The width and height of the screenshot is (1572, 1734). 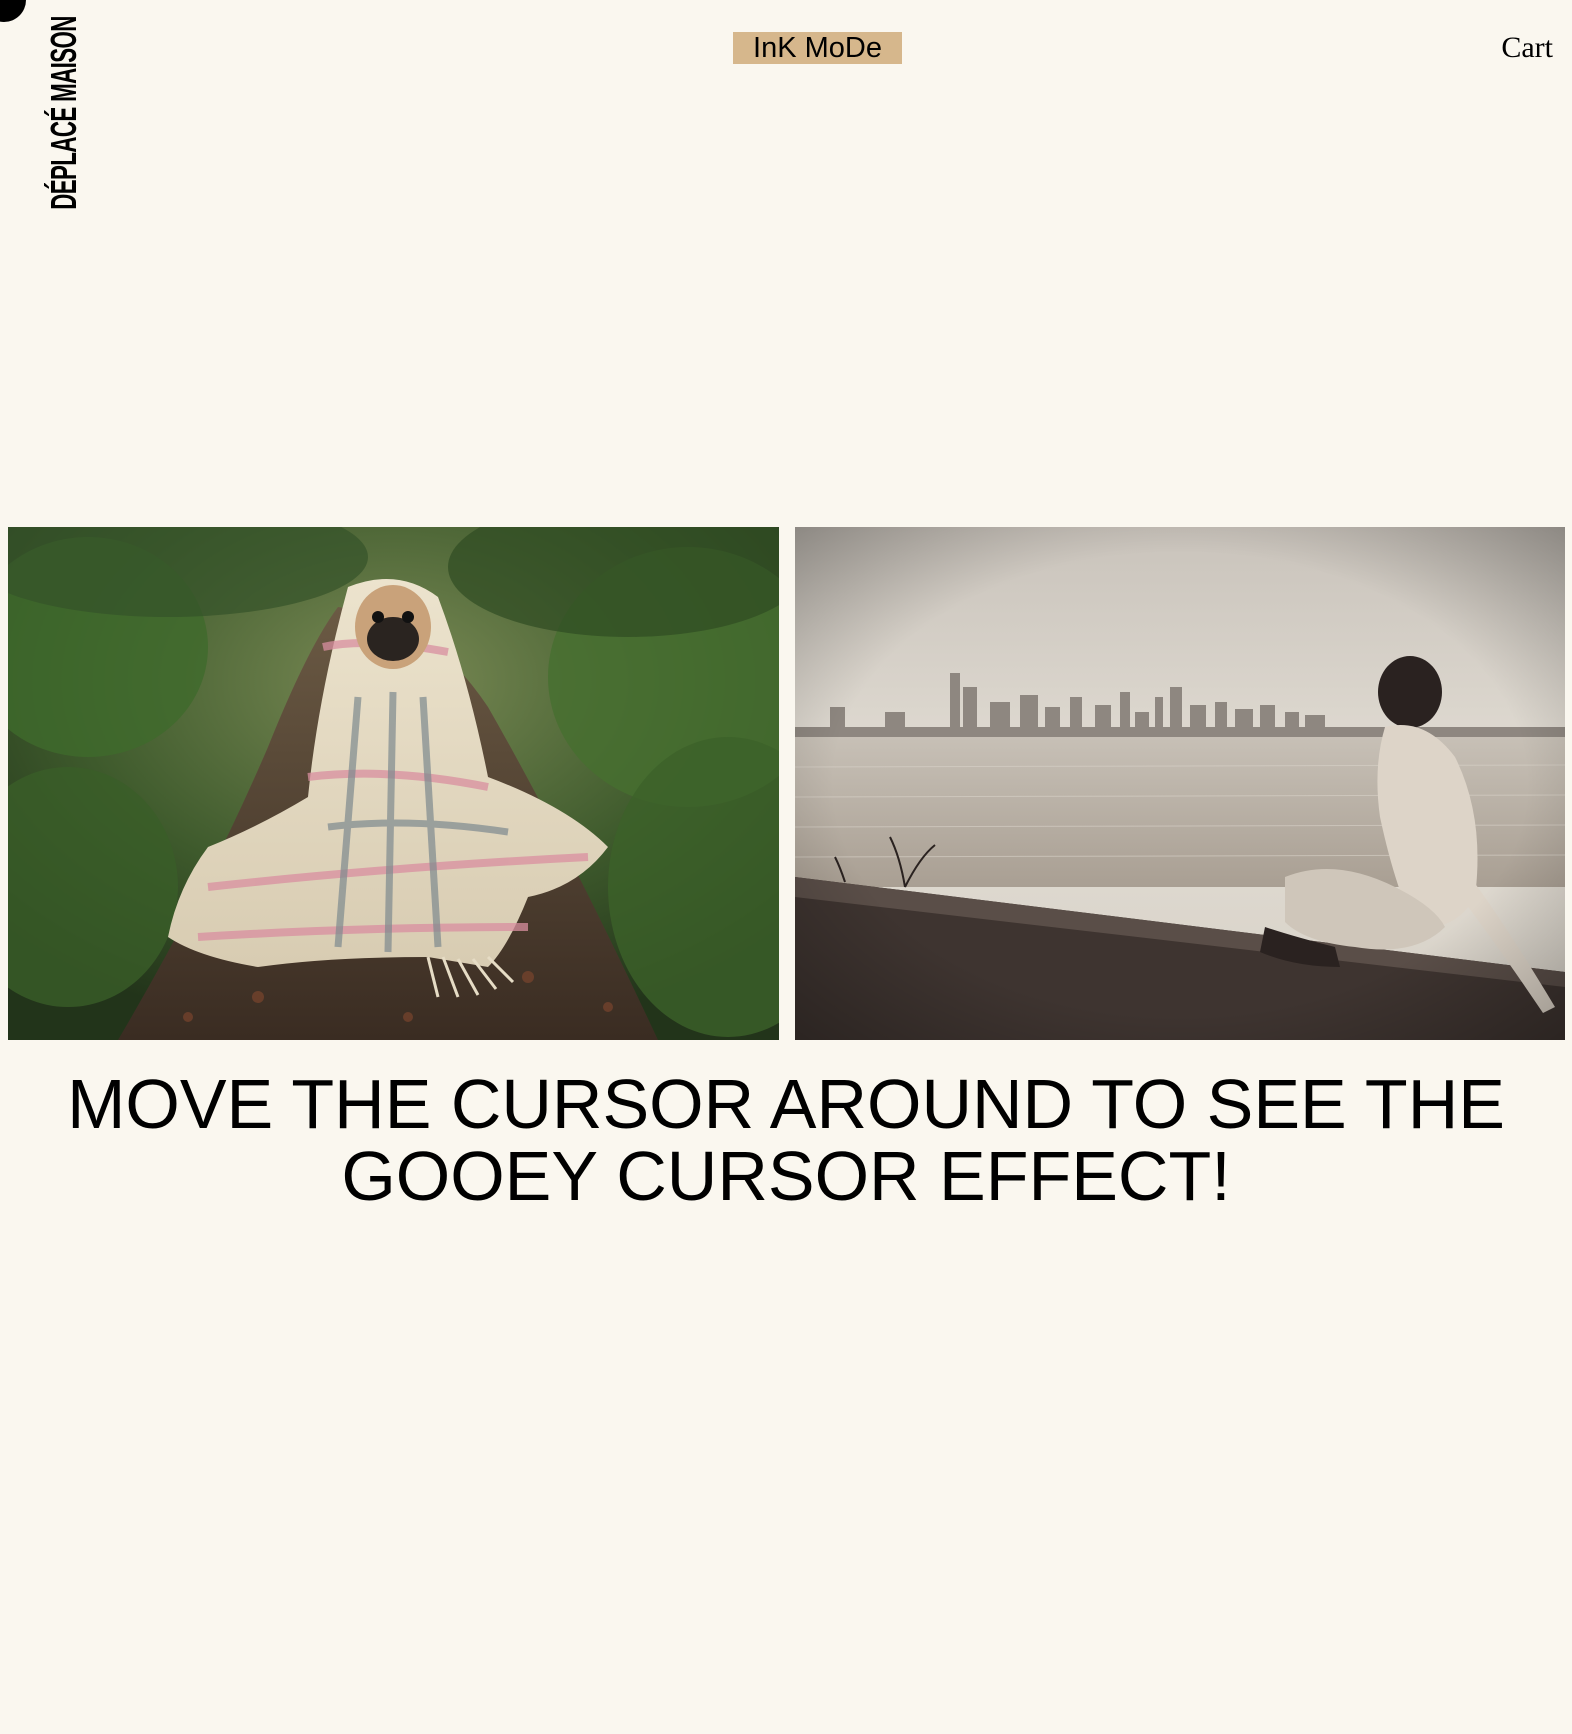 What do you see at coordinates (817, 48) in the screenshot?
I see `ink-mode-toggle: InK MoDe` at bounding box center [817, 48].